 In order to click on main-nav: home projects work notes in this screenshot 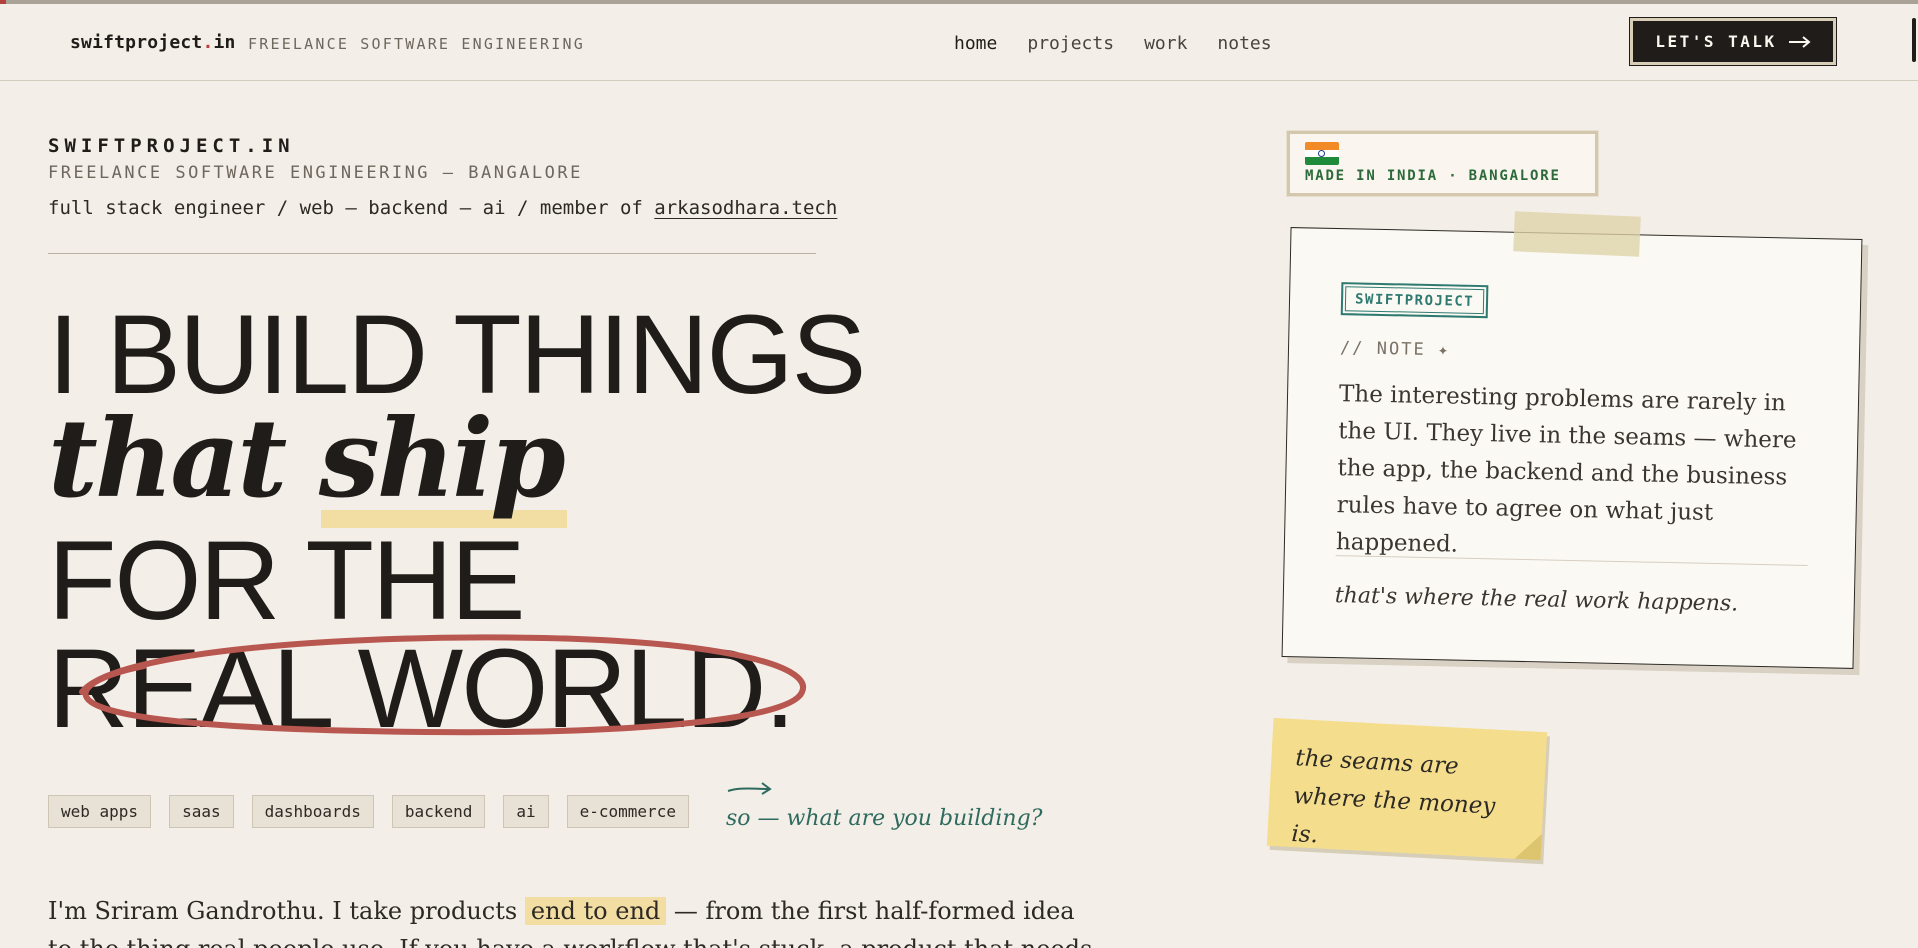, I will do `click(1113, 43)`.